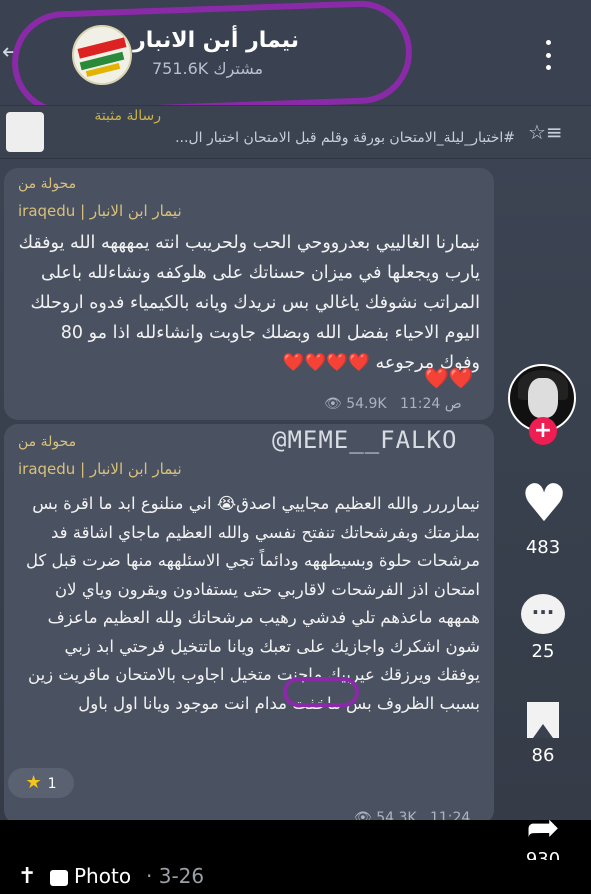 This screenshot has width=591, height=894. Describe the element at coordinates (365, 440) in the screenshot. I see `watermark: @MEME__FALKO` at that location.